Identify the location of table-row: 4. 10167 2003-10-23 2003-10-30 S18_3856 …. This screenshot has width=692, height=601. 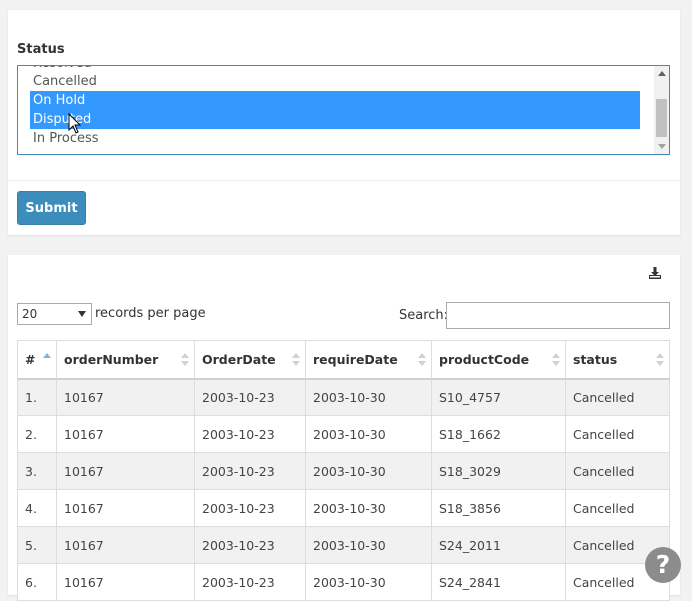
(343, 508).